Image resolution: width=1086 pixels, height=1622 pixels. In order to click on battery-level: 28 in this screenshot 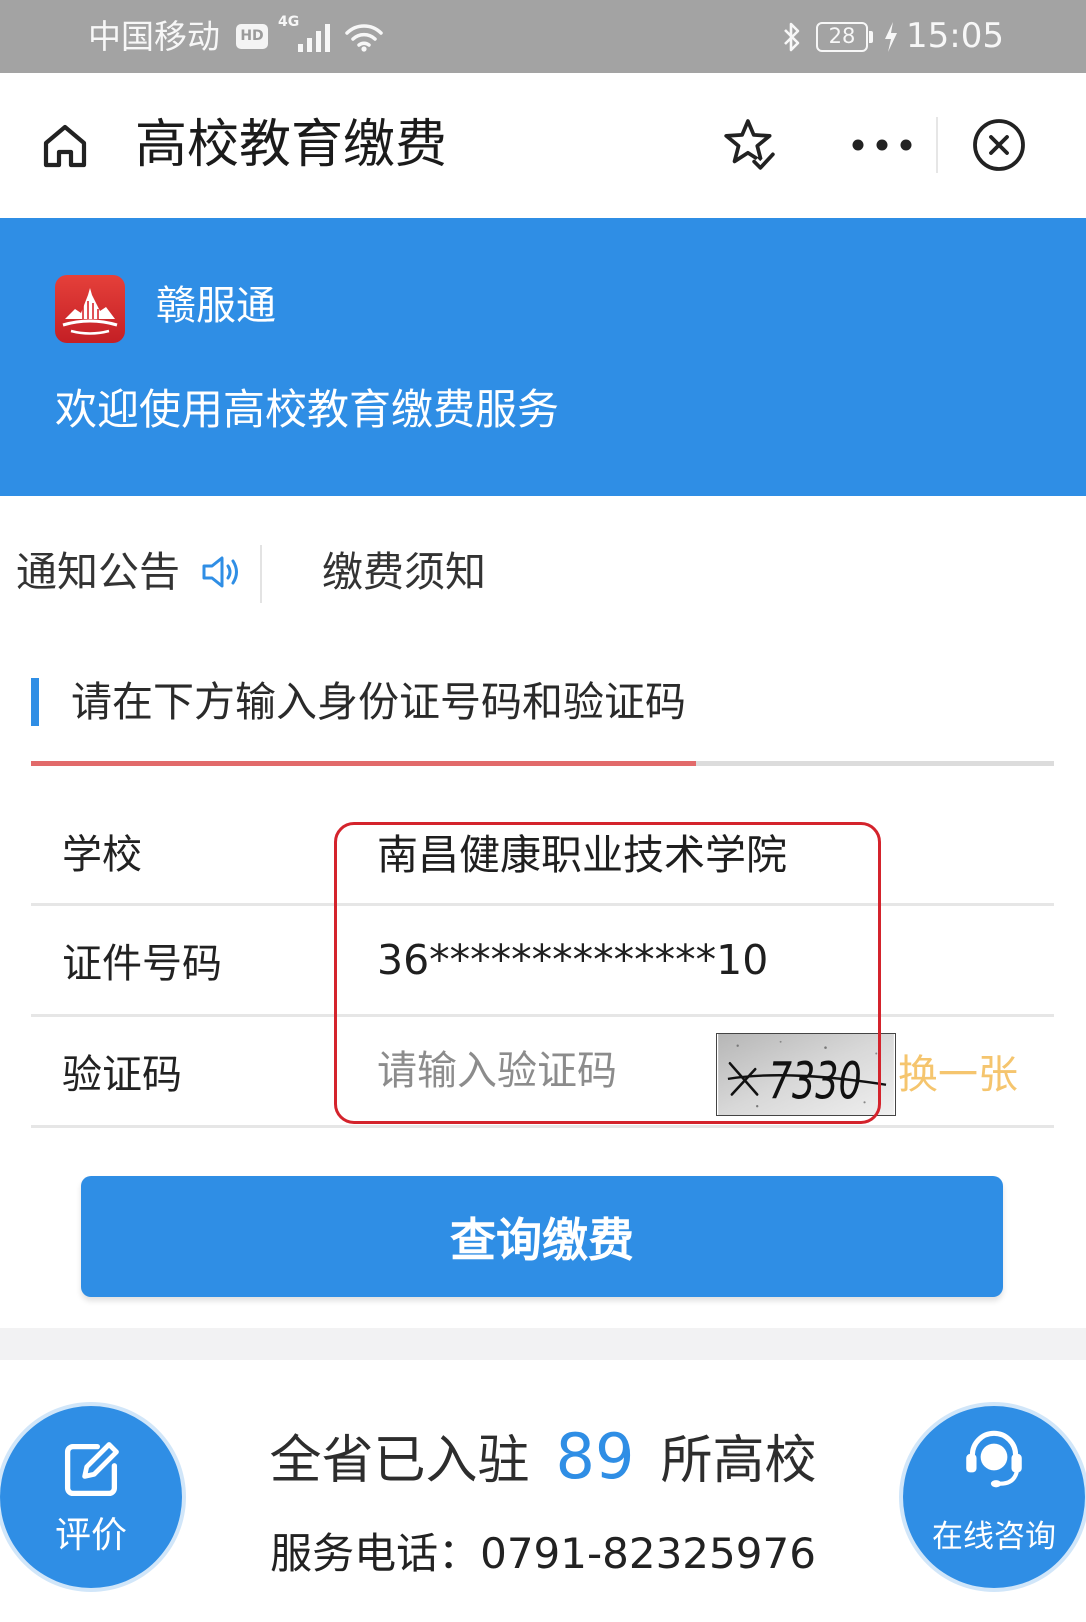, I will do `click(842, 36)`.